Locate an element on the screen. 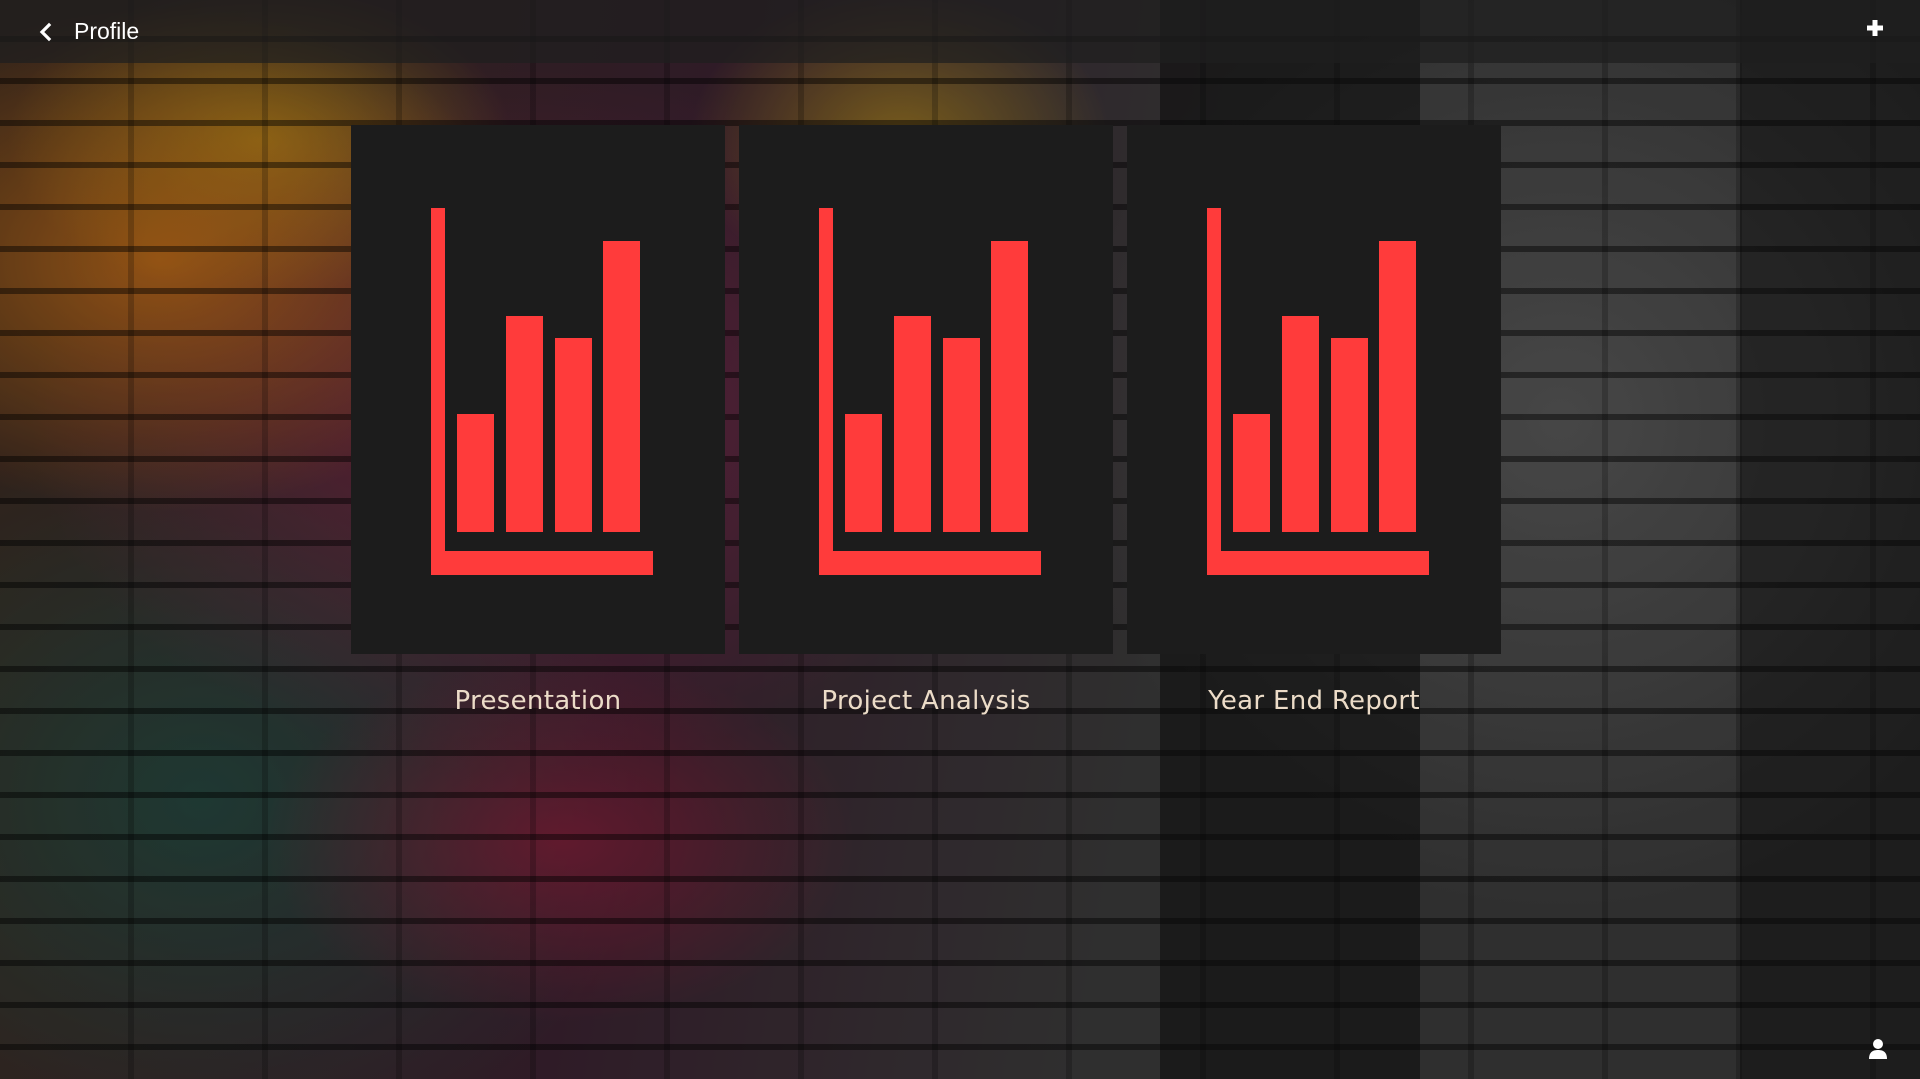 This screenshot has height=1079, width=1920. back-button: Profile is located at coordinates (74, 31).